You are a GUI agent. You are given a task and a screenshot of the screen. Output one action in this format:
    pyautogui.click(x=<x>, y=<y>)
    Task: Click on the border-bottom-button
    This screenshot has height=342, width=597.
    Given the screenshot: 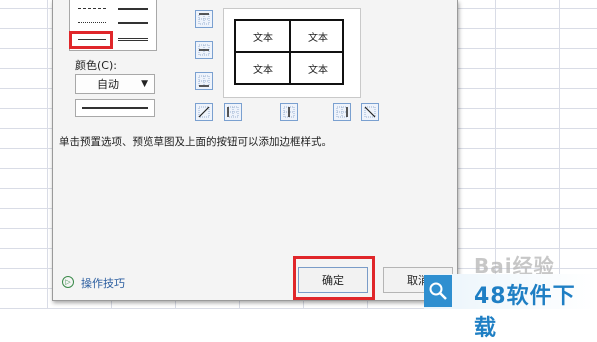 What is the action you would take?
    pyautogui.click(x=204, y=81)
    